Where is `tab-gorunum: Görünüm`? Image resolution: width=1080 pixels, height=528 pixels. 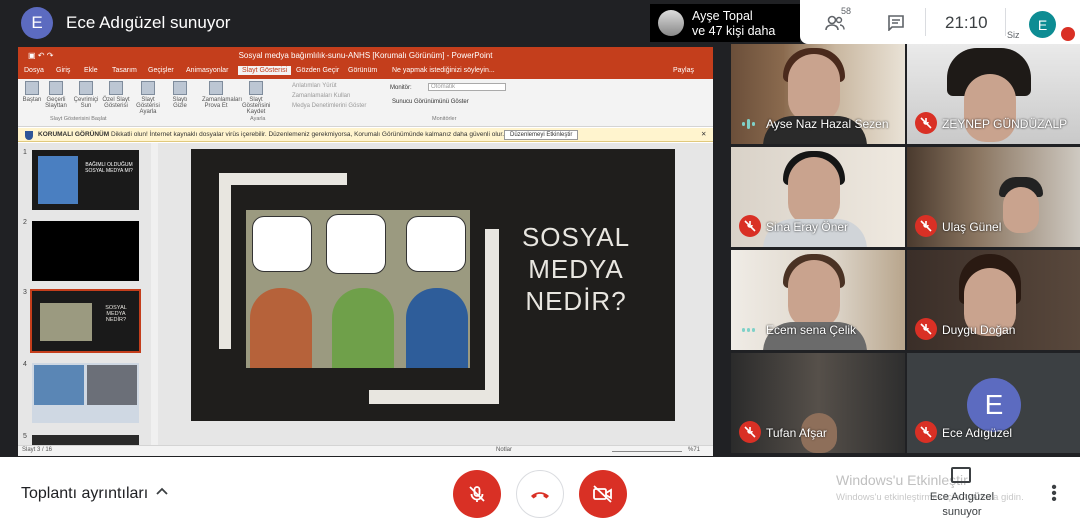 tab-gorunum: Görünüm is located at coordinates (362, 70).